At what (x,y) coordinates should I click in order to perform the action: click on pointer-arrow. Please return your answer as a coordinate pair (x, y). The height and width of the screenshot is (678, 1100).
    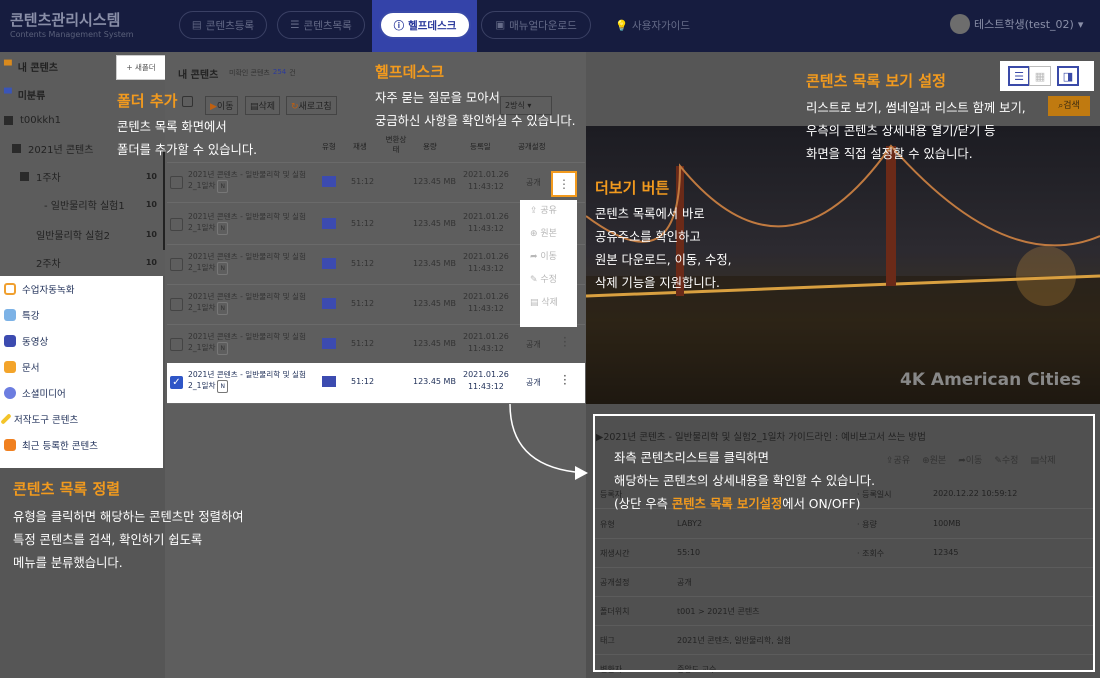
    Looking at the image, I should click on (548, 442).